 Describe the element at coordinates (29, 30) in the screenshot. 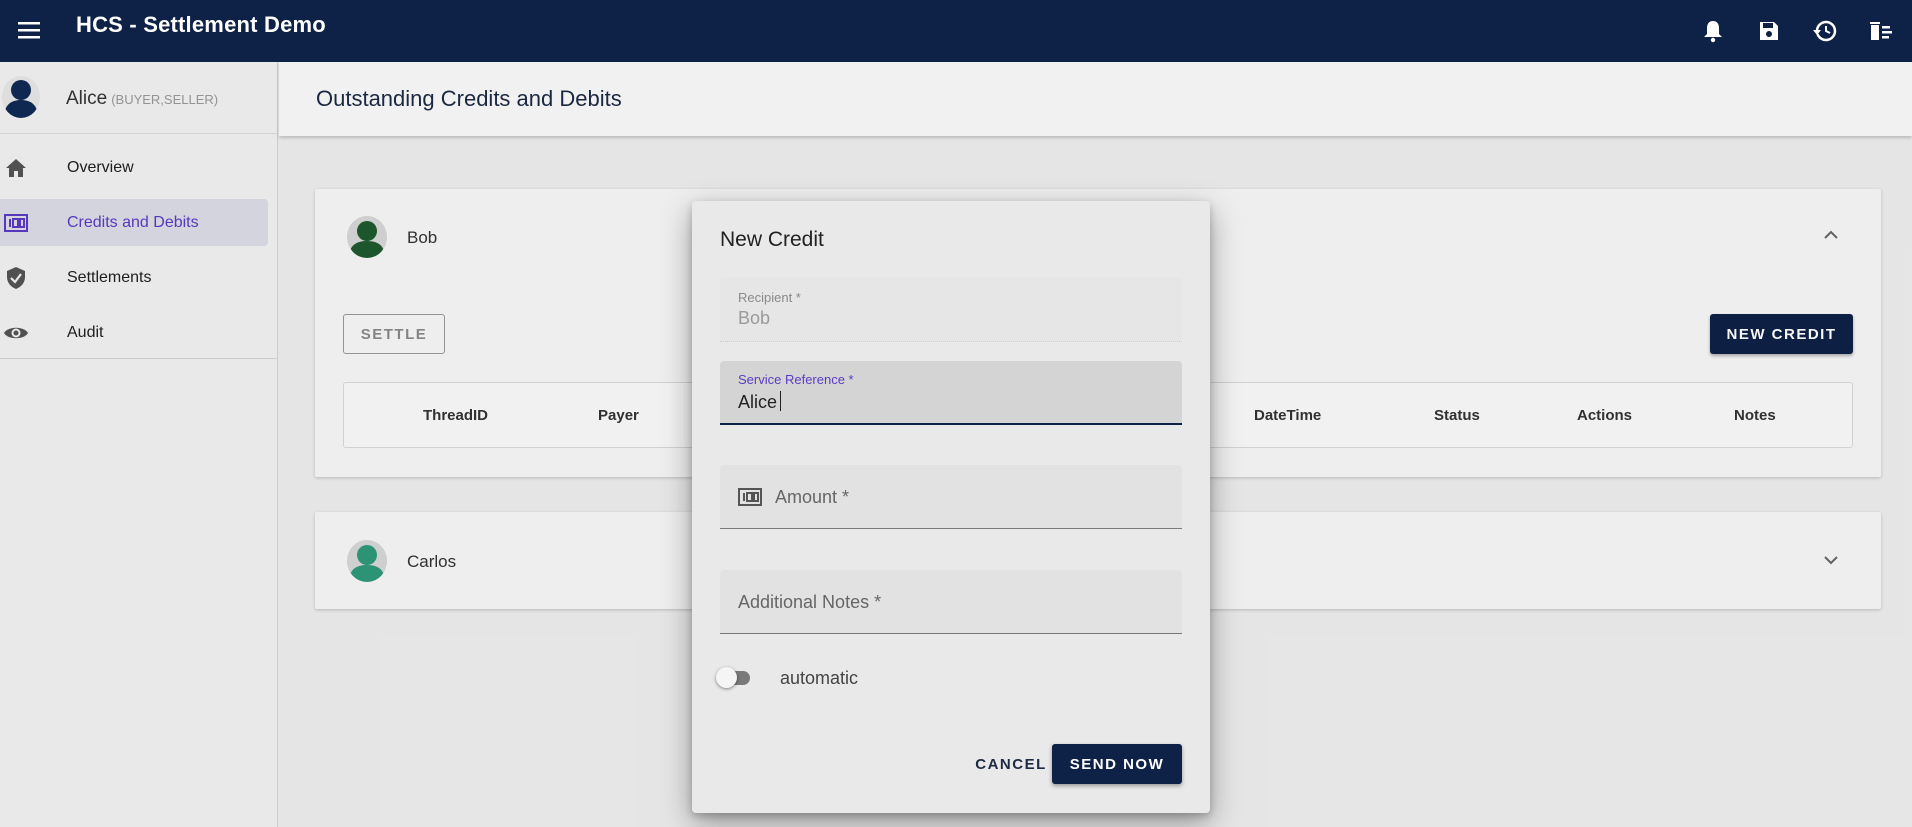

I see `menu-icon` at that location.